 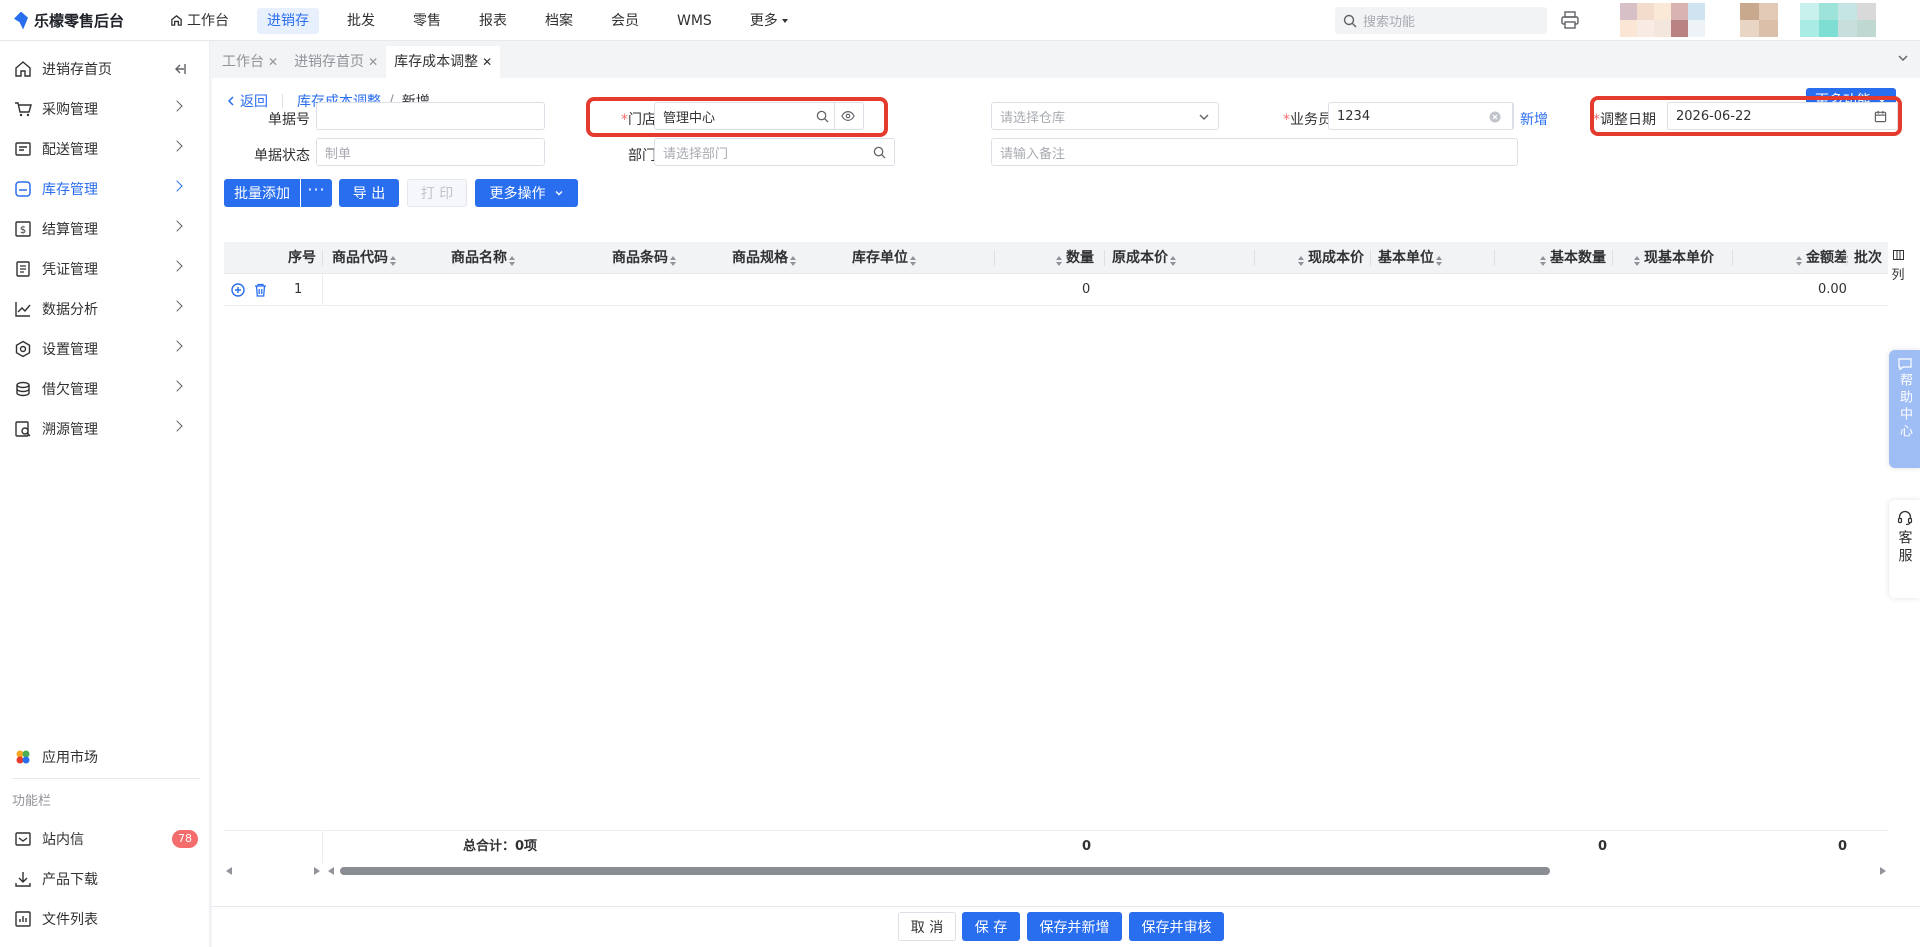 What do you see at coordinates (104, 109) in the screenshot?
I see `sidebar-item-purchase: 采购管理` at bounding box center [104, 109].